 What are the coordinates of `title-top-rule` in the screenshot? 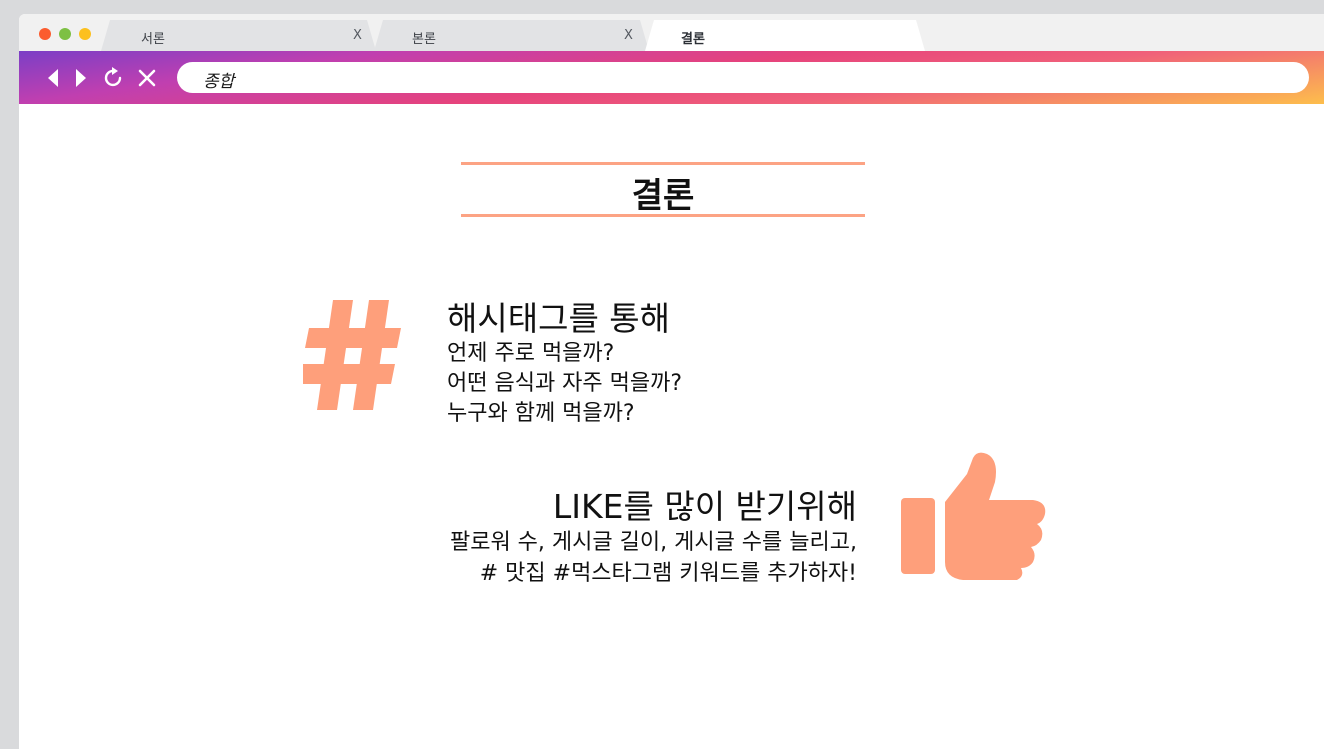 It's located at (663, 163).